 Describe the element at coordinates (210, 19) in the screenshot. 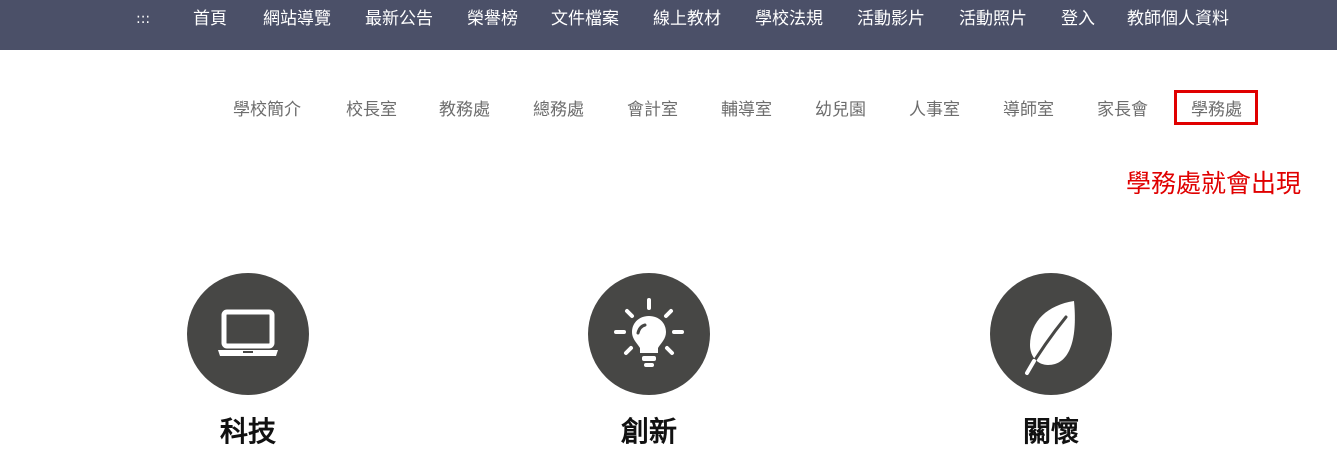

I see `nav-item-home: 首頁` at that location.